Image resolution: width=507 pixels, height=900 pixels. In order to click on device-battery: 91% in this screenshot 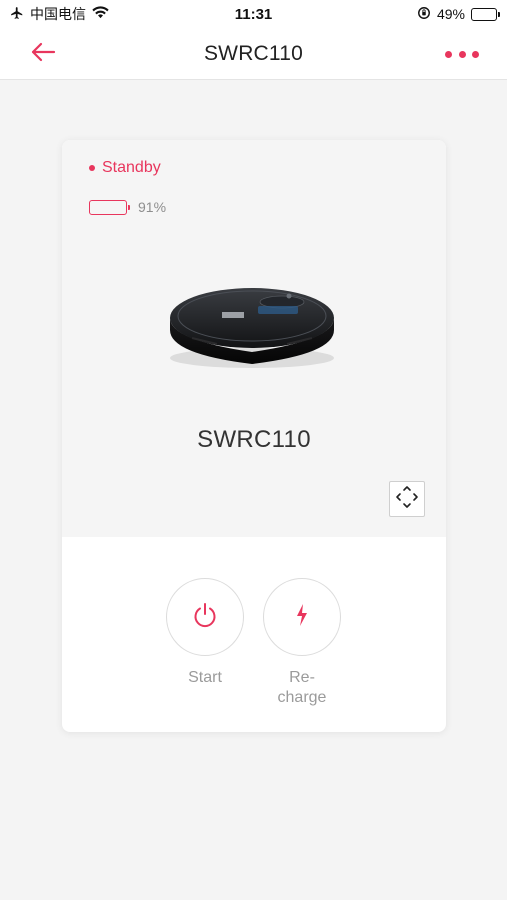, I will do `click(127, 207)`.